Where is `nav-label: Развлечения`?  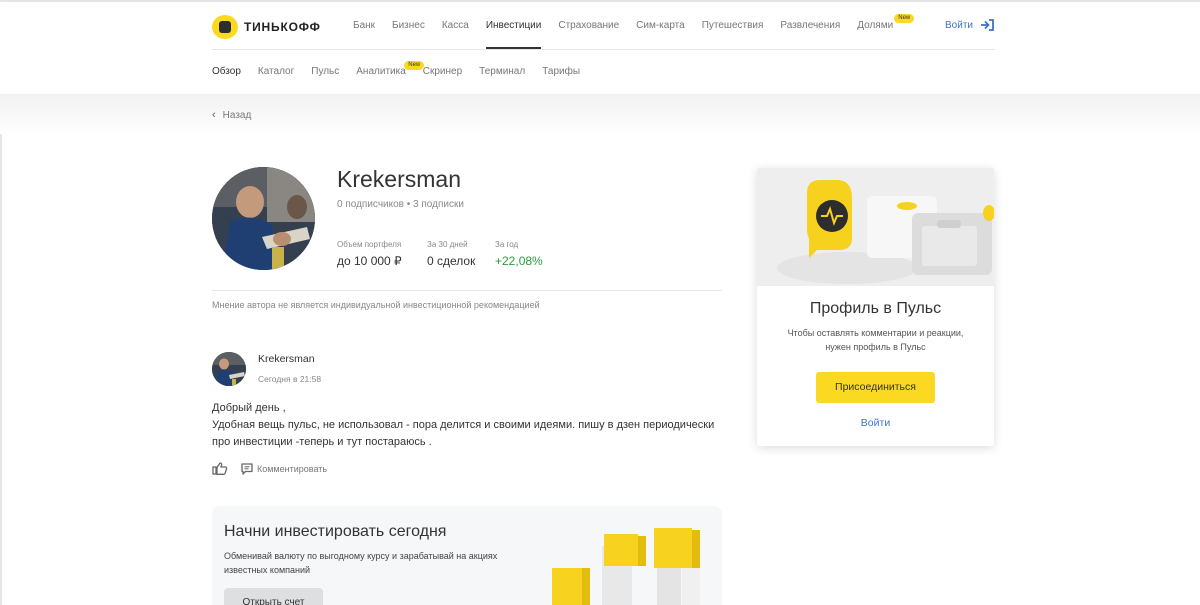
nav-label: Развлечения is located at coordinates (810, 25).